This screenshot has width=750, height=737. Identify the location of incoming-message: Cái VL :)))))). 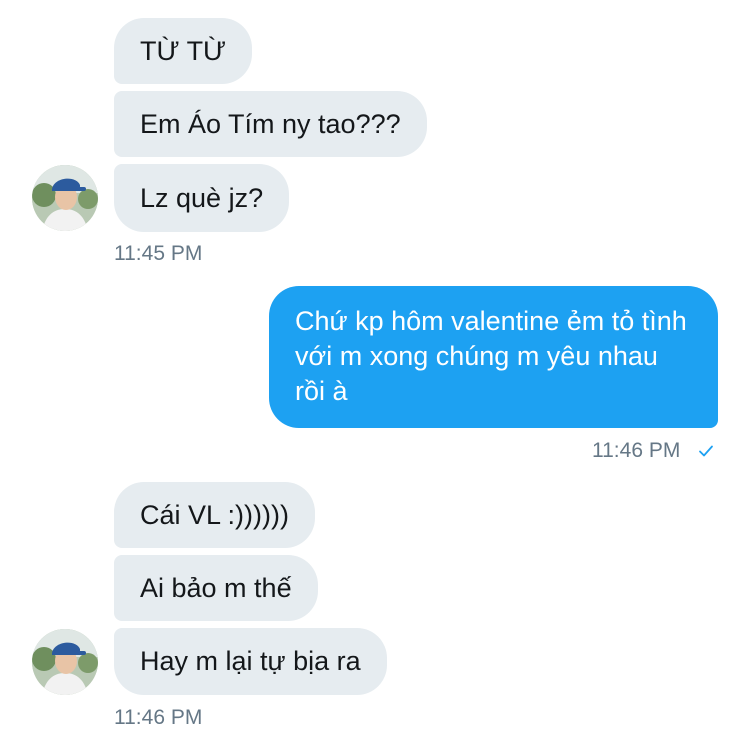
(214, 515).